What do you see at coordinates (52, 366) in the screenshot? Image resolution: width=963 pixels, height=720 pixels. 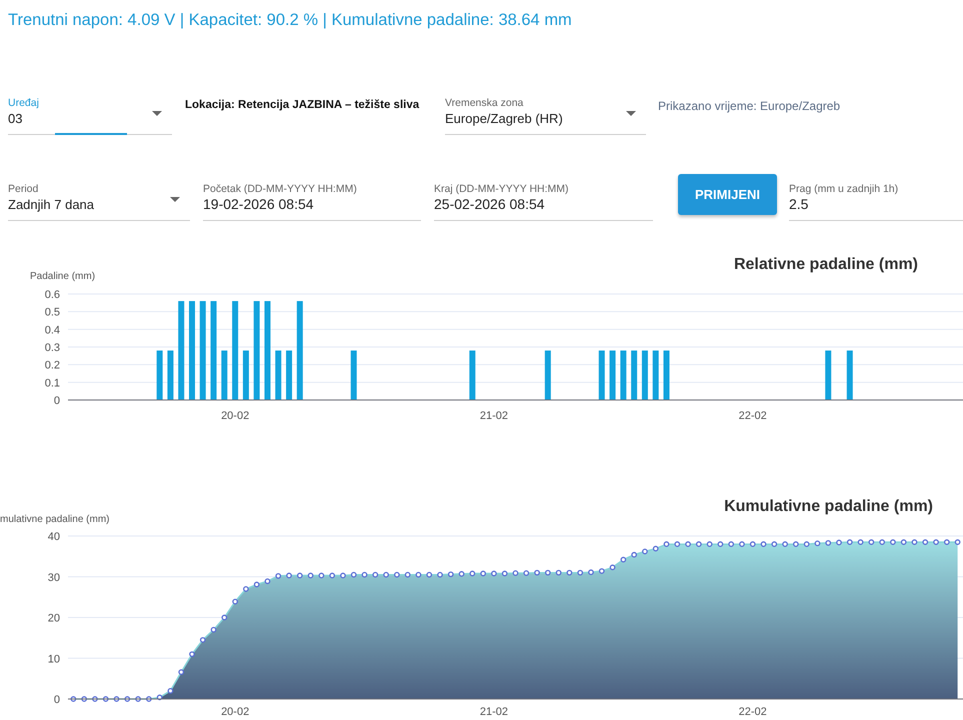 I see `tick-label: 0.2` at bounding box center [52, 366].